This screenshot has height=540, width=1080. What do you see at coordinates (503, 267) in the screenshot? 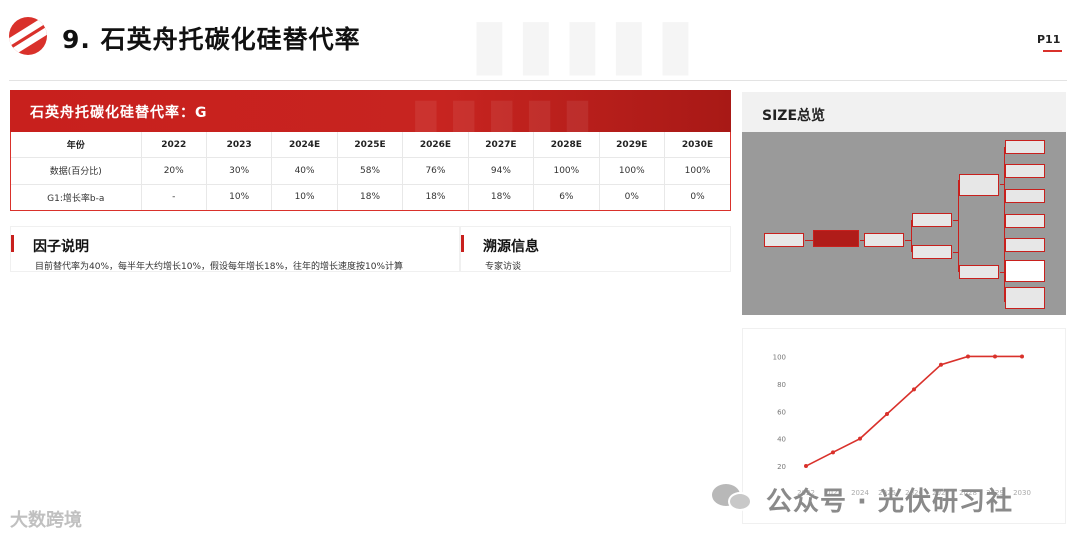
I see `source-text: 专家访谈` at bounding box center [503, 267].